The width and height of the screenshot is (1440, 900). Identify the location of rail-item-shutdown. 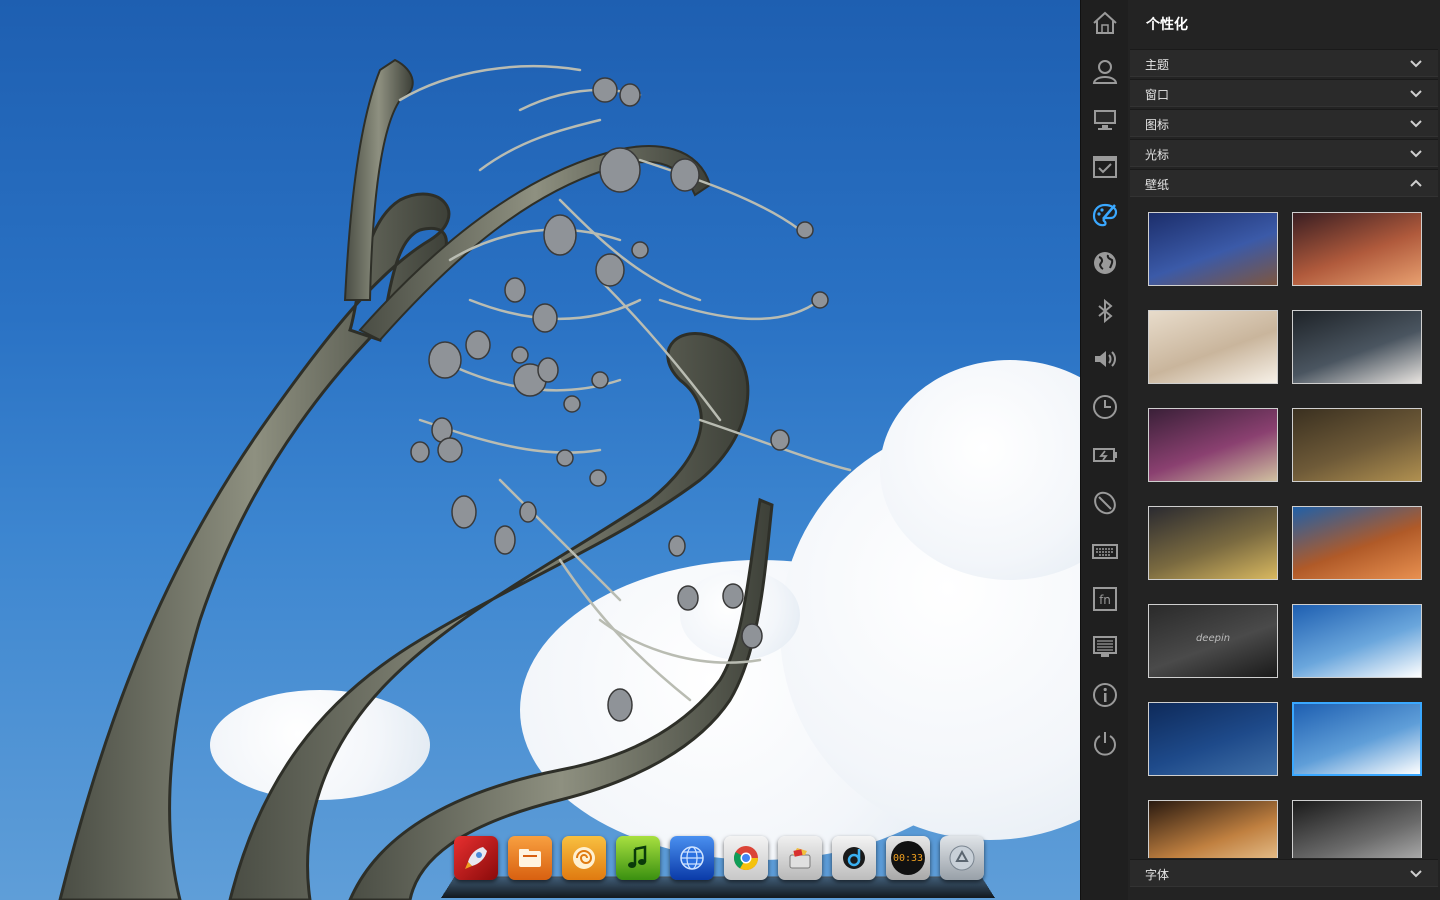
(1105, 743).